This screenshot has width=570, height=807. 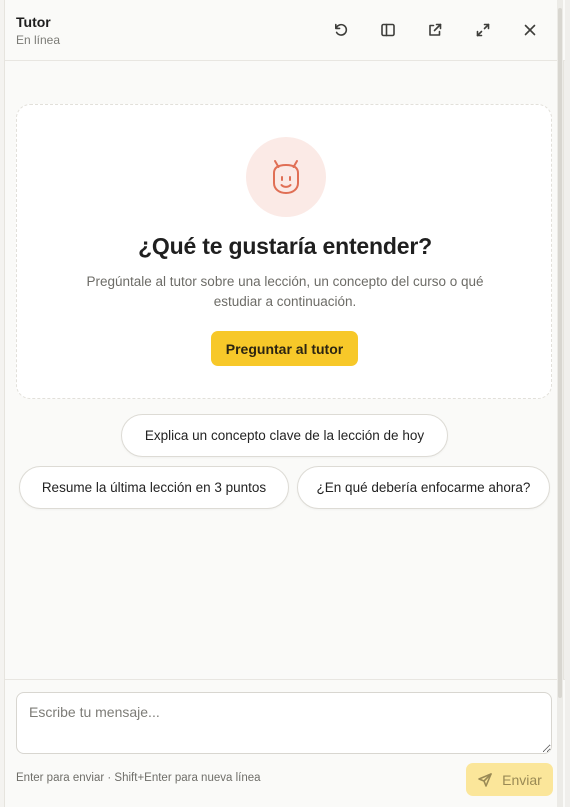 I want to click on scrollbar, so click(x=560, y=403).